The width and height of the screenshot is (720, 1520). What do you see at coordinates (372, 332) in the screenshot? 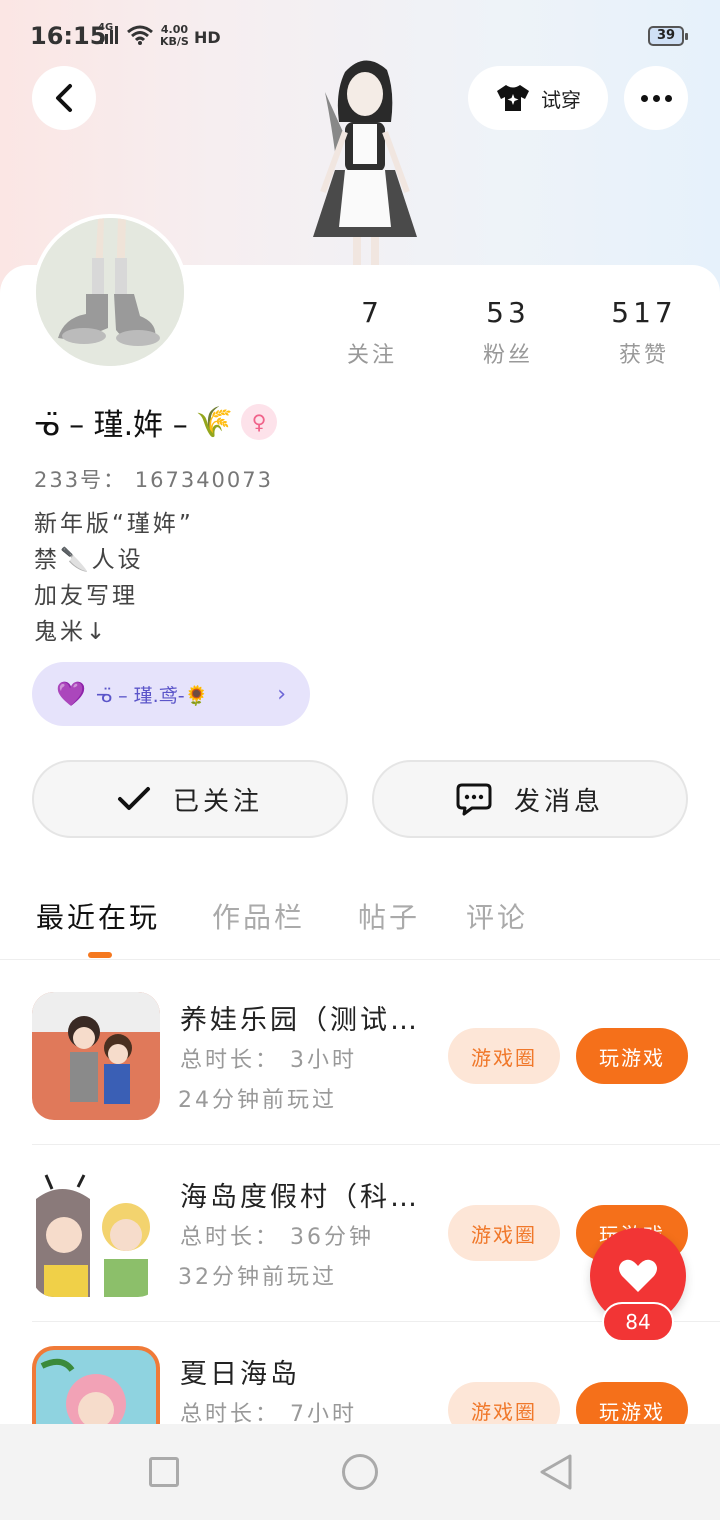
I see `stat-following: 7 关注` at bounding box center [372, 332].